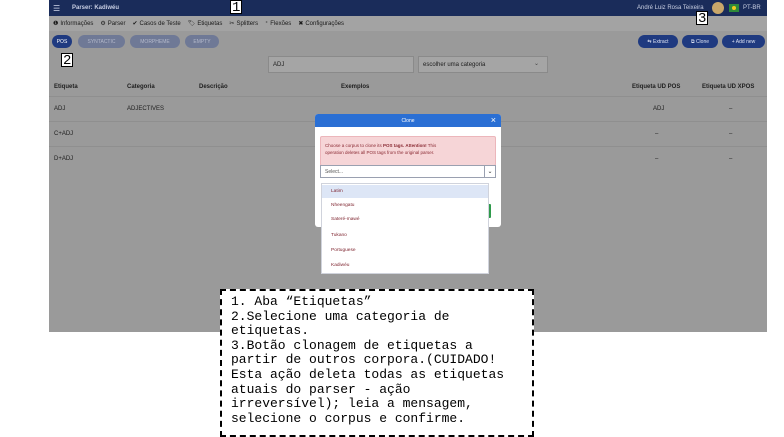  What do you see at coordinates (728, 87) in the screenshot?
I see `col-ud-xpos: Etiqueta UD XPOS` at bounding box center [728, 87].